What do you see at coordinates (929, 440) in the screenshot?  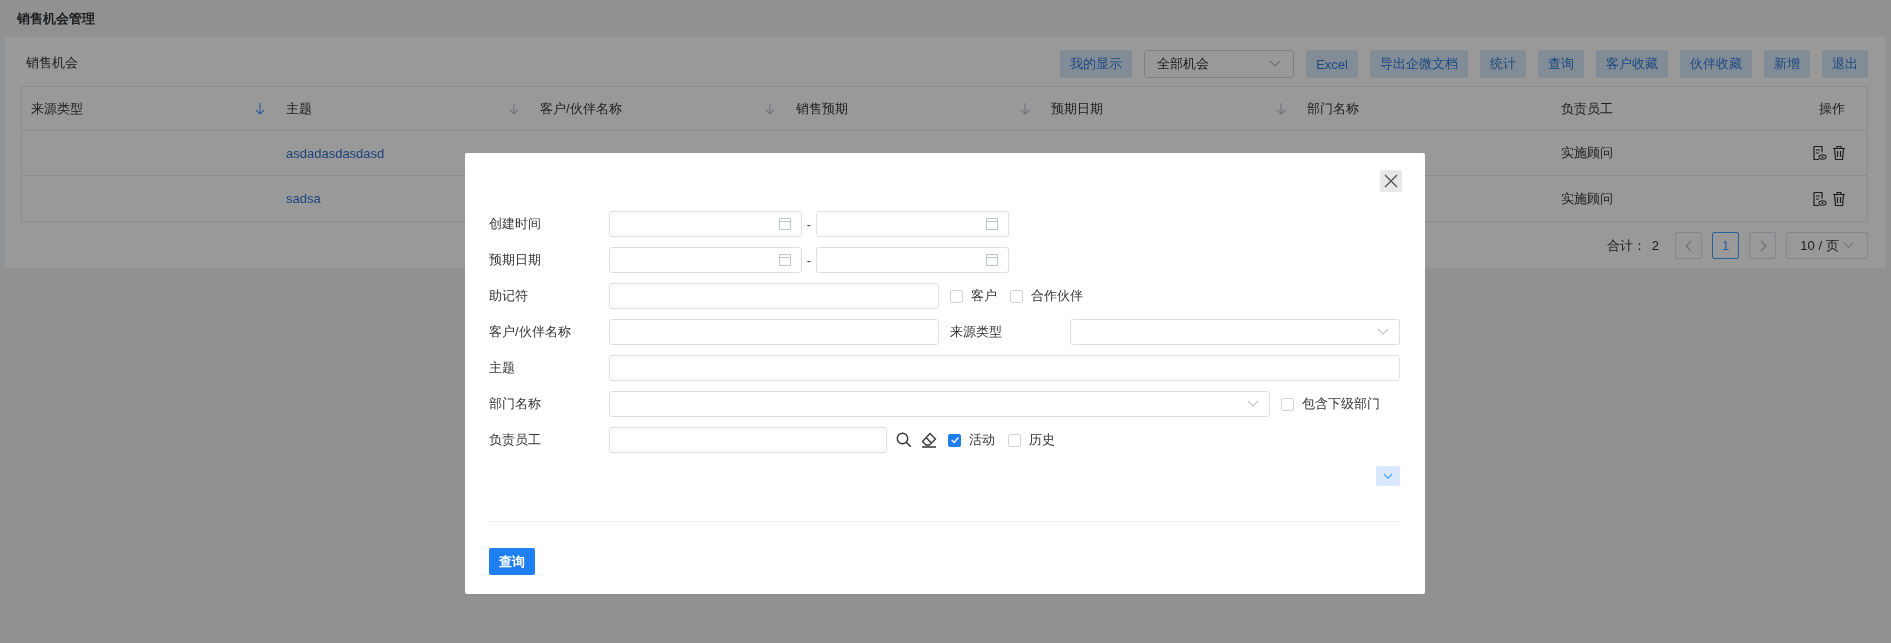 I see `eraser-icon` at bounding box center [929, 440].